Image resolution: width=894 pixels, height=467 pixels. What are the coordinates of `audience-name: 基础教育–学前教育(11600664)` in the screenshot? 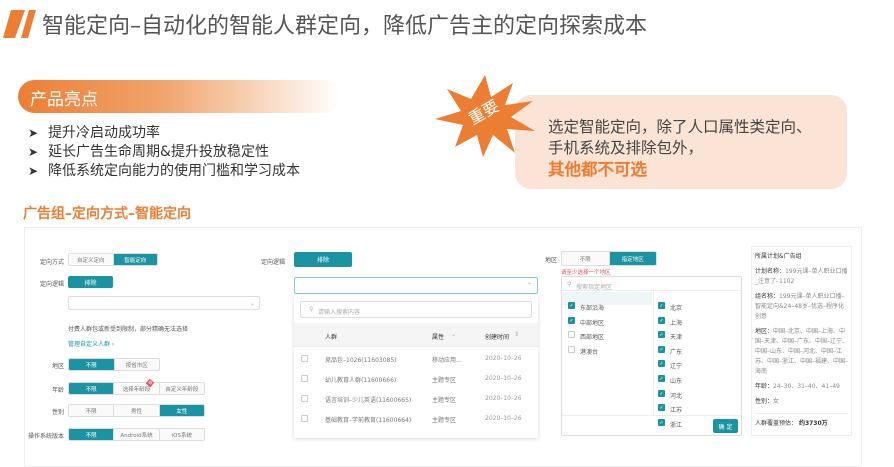 It's located at (368, 420).